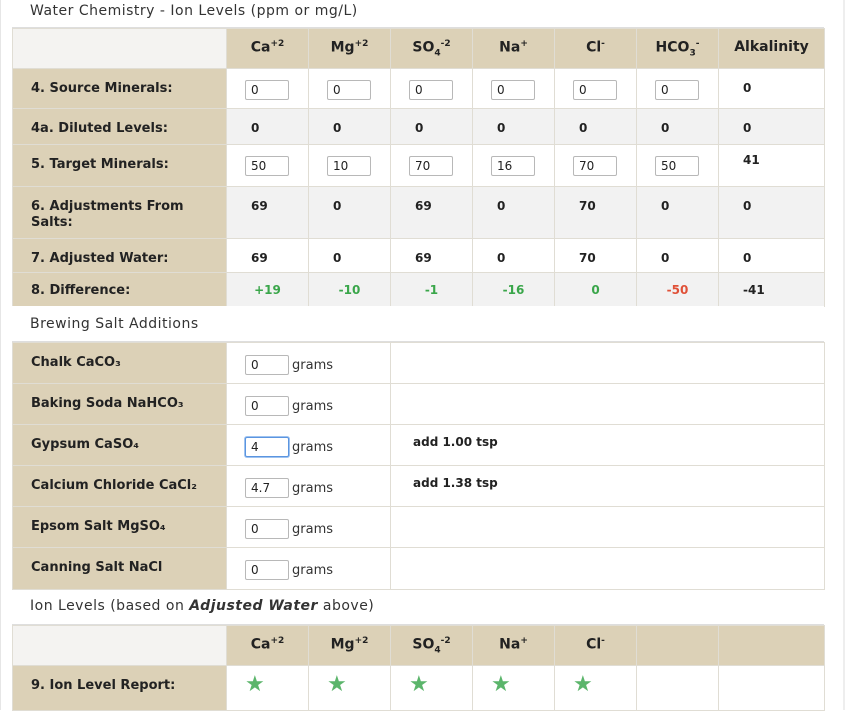  I want to click on salt-label-canning-salt: Canning Salt NaCl, so click(119, 568).